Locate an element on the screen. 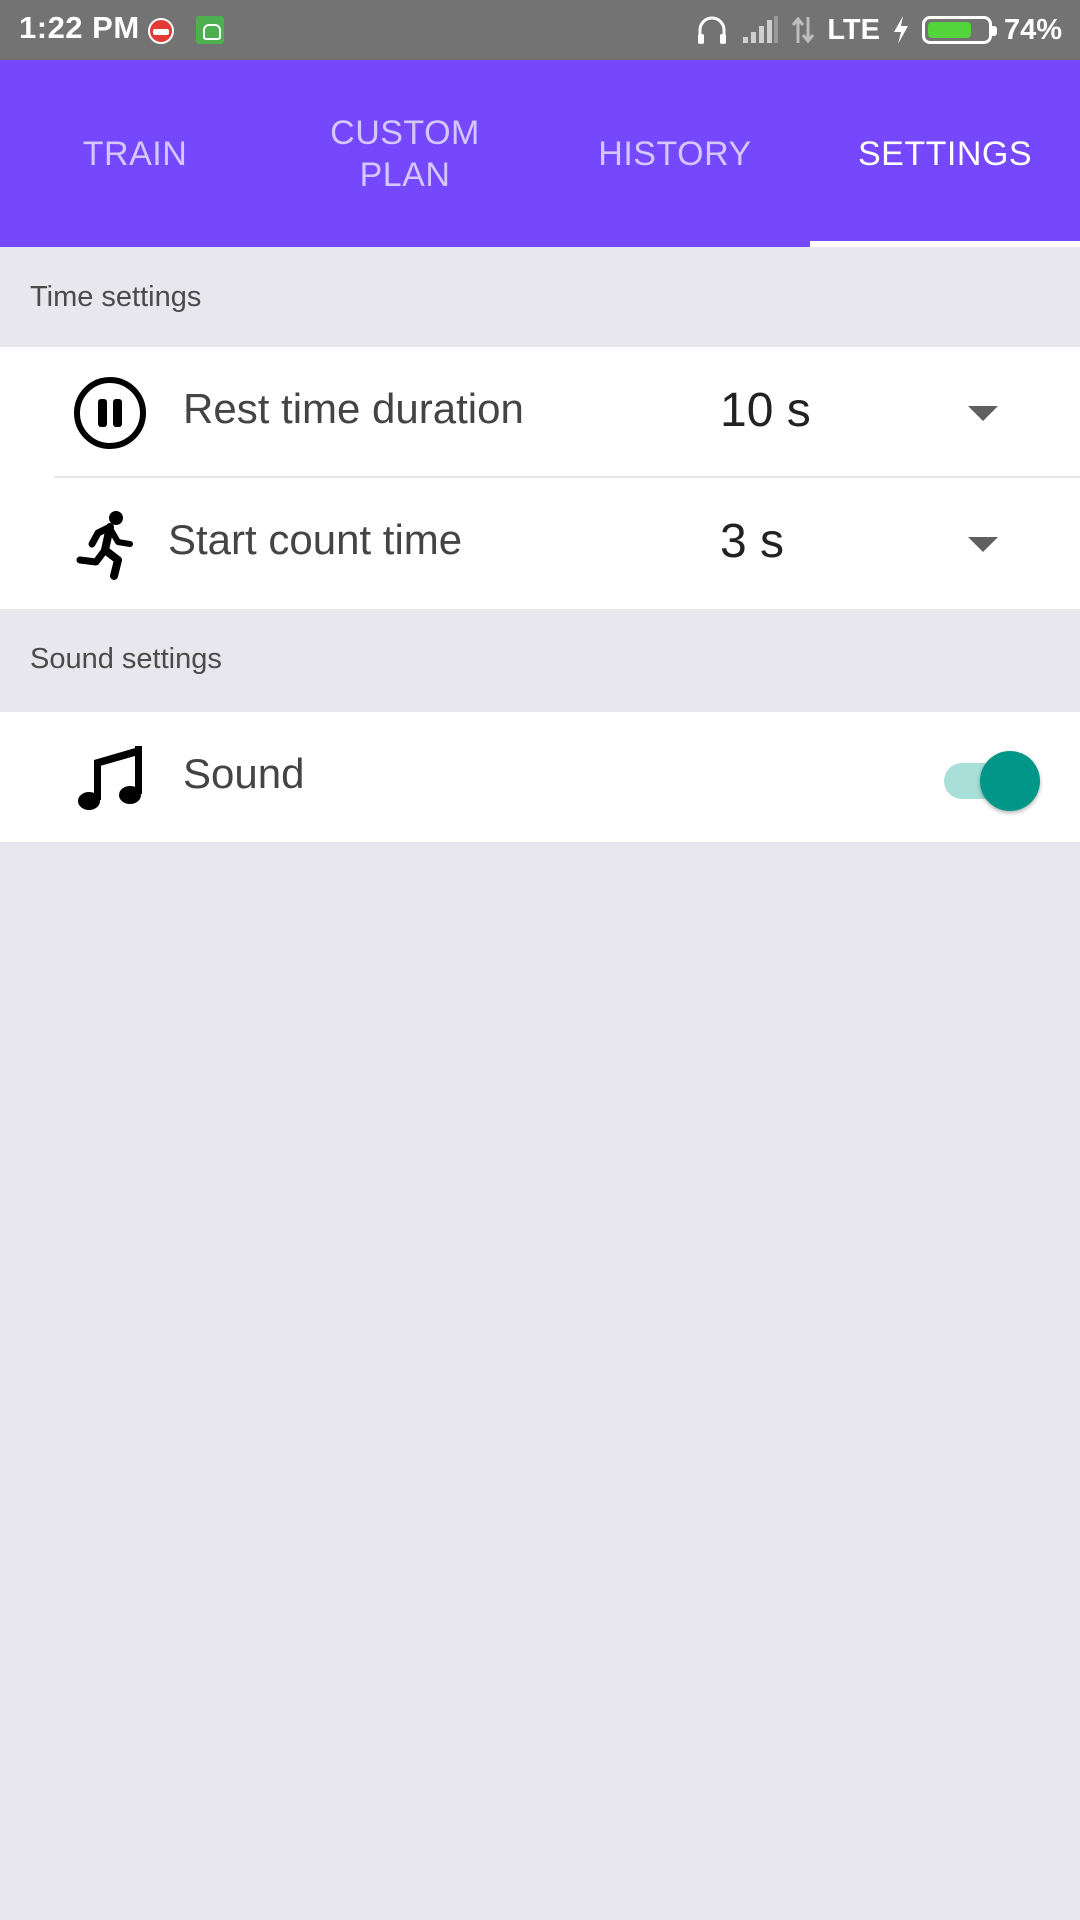 This screenshot has height=1920, width=1080. section-title-sound: Sound settings is located at coordinates (126, 658).